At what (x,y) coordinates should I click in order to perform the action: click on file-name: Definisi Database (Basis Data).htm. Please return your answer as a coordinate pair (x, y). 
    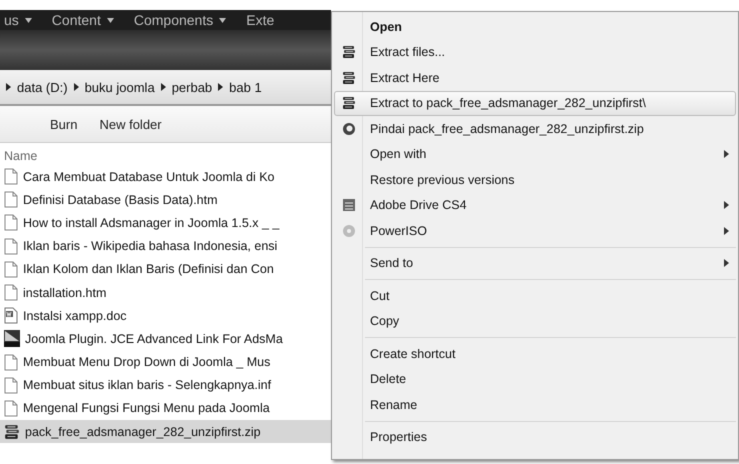
    Looking at the image, I should click on (120, 199).